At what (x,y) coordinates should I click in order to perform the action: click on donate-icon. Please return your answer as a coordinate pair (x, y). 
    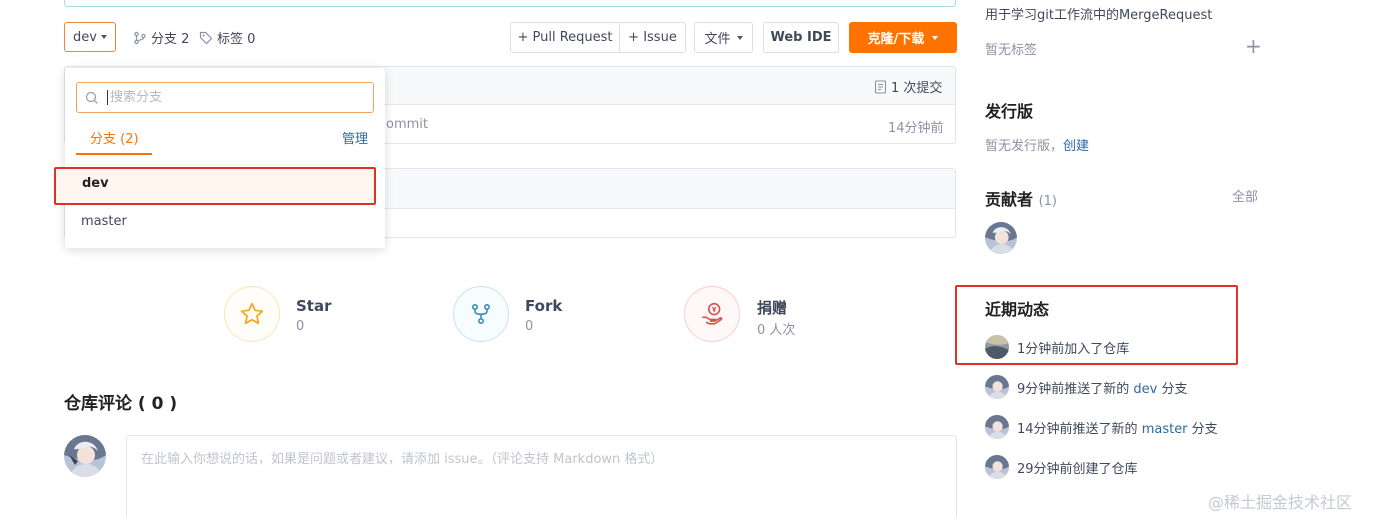
    Looking at the image, I should click on (712, 313).